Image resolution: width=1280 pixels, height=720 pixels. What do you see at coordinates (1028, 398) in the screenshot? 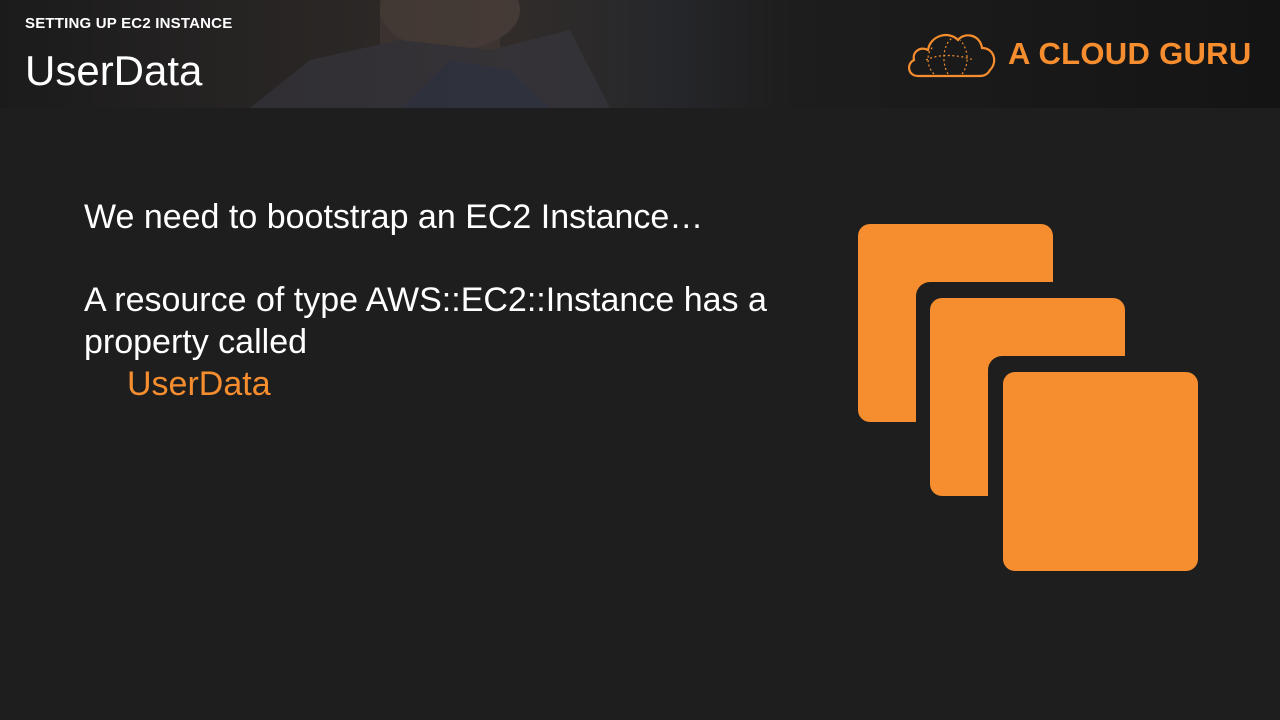
I see `ec2-instances-icon` at bounding box center [1028, 398].